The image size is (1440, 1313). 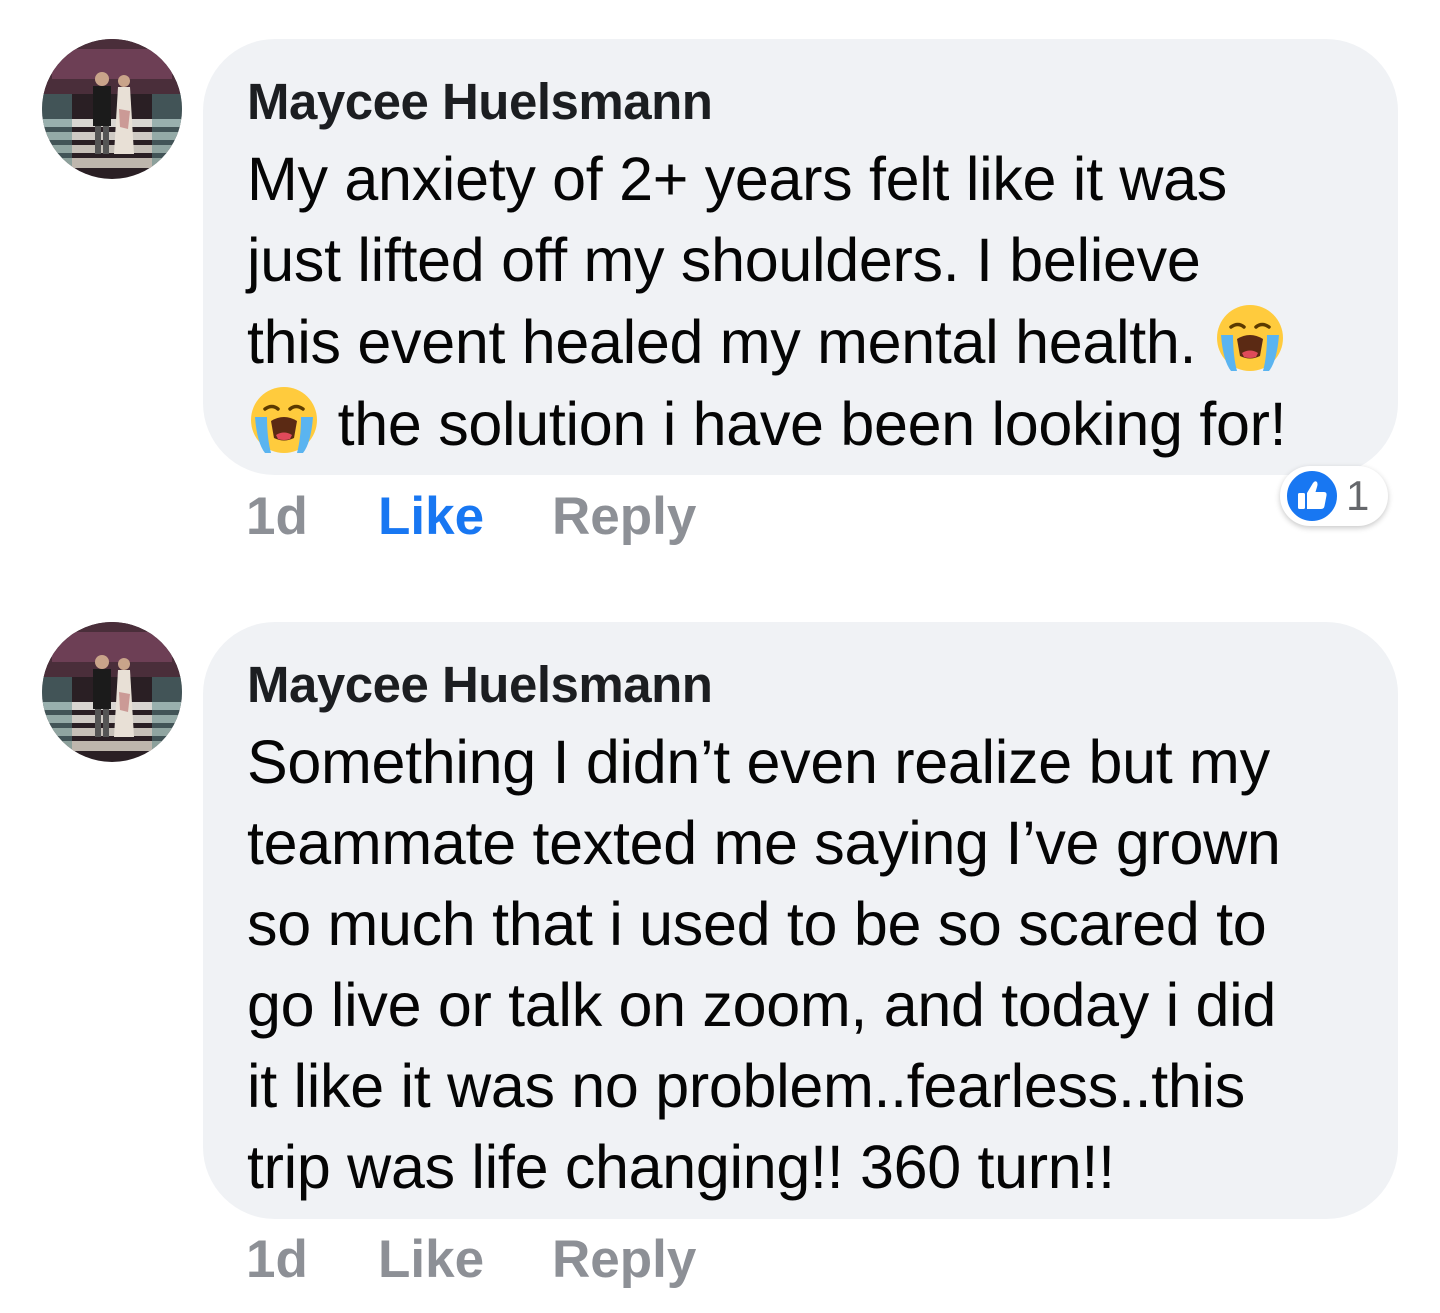 What do you see at coordinates (758, 762) in the screenshot?
I see `comment-line: Something I didn’t even realize but my` at bounding box center [758, 762].